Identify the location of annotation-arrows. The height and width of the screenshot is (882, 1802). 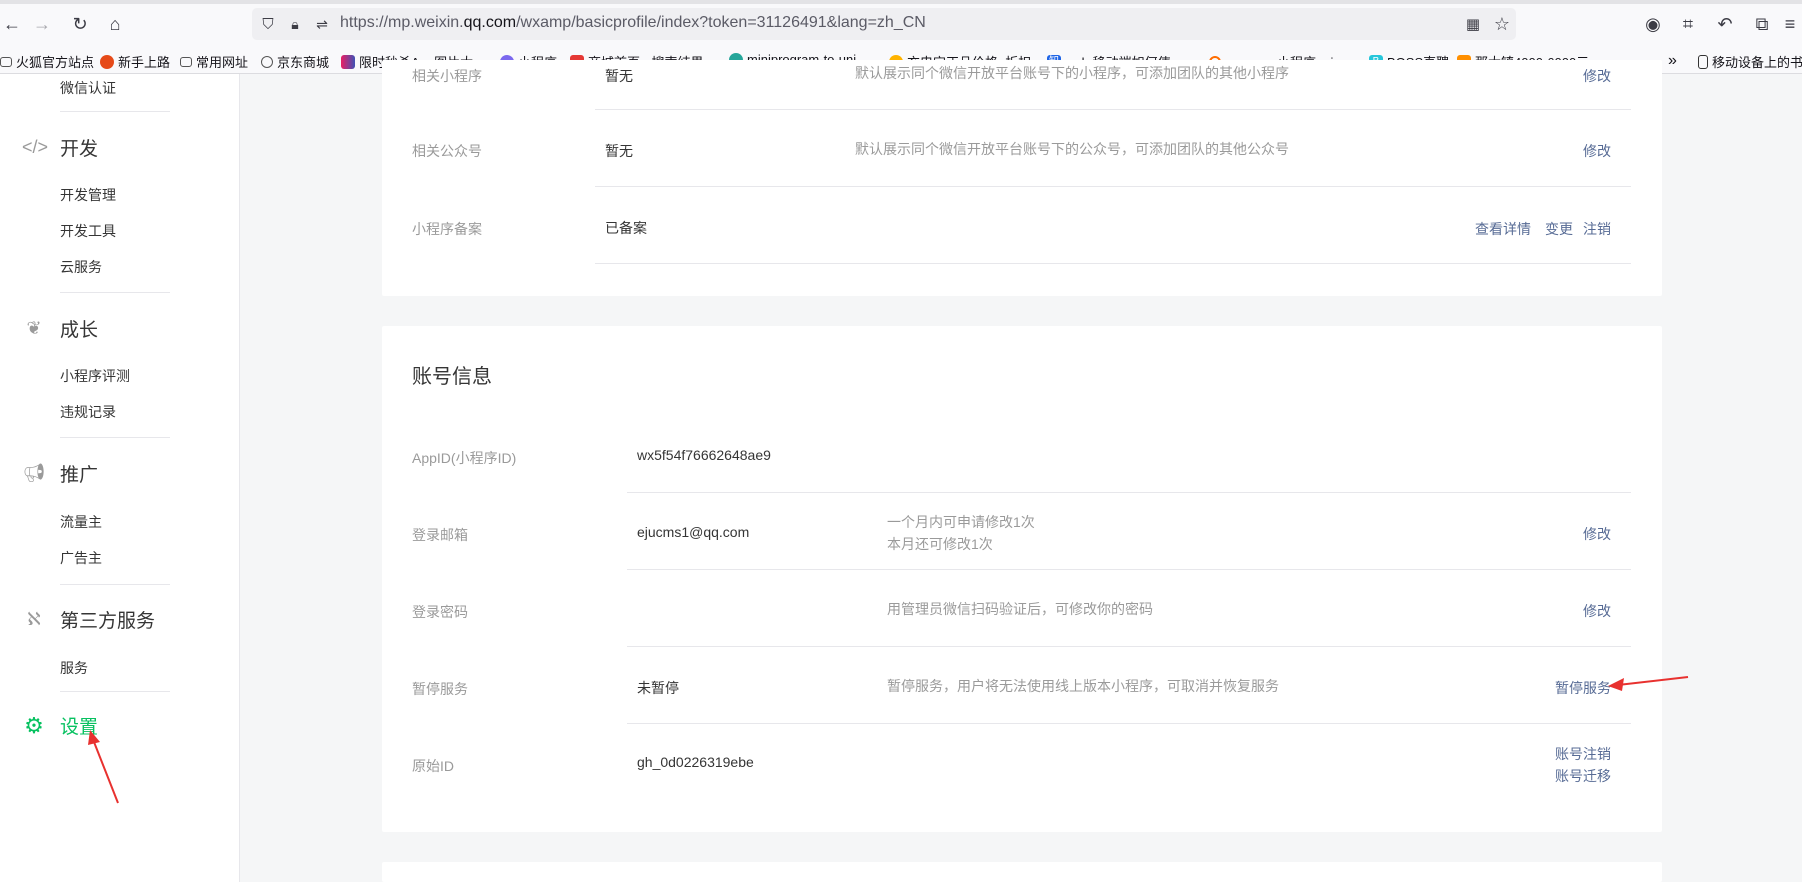
(888, 740).